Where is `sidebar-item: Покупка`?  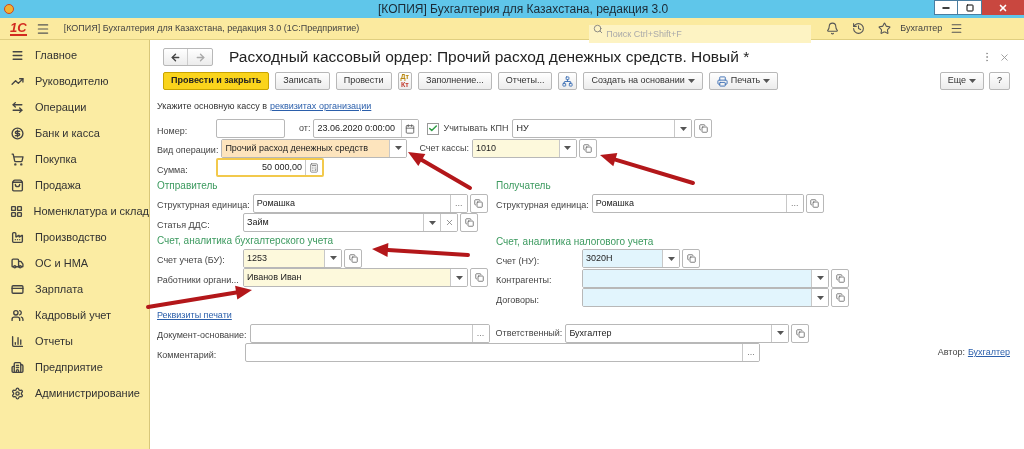
sidebar-item: Покупка is located at coordinates (74, 159).